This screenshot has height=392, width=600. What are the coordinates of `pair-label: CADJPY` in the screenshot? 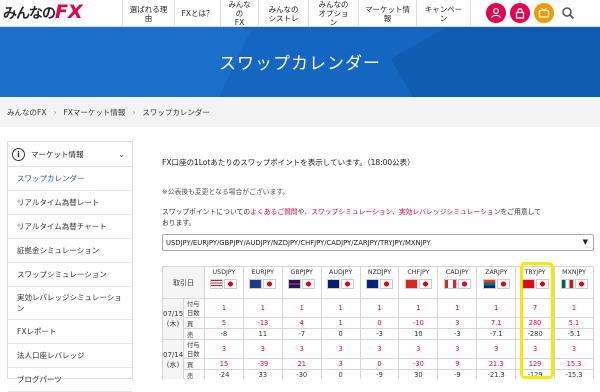 It's located at (457, 272).